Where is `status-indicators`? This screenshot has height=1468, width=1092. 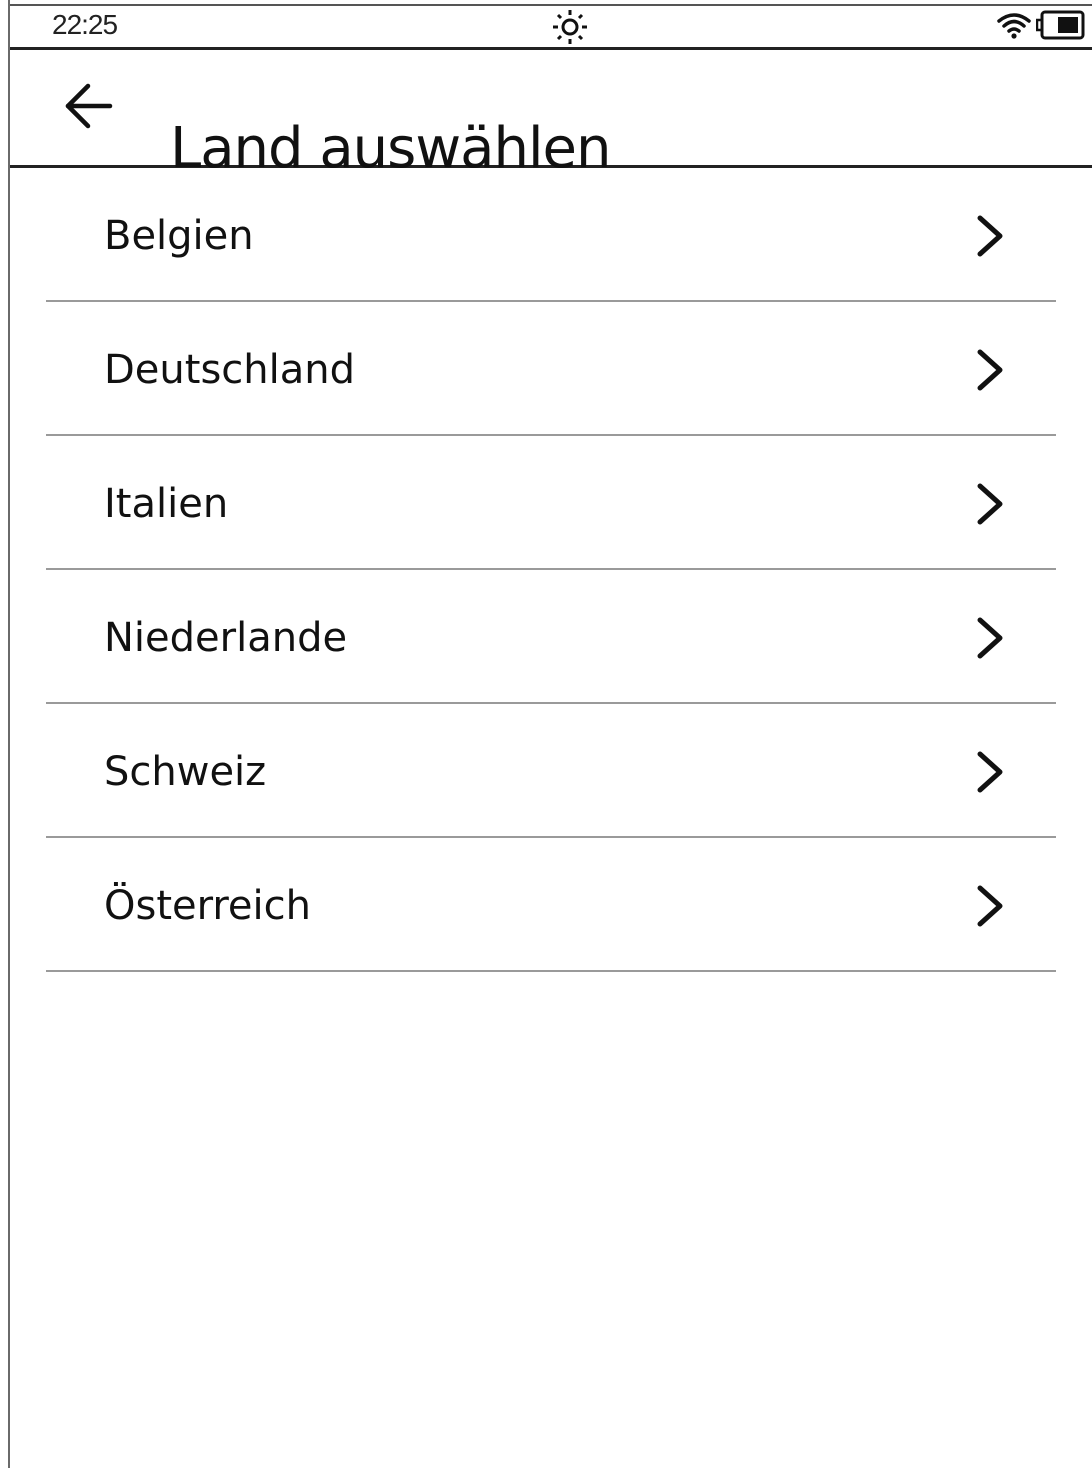
status-indicators is located at coordinates (1041, 27).